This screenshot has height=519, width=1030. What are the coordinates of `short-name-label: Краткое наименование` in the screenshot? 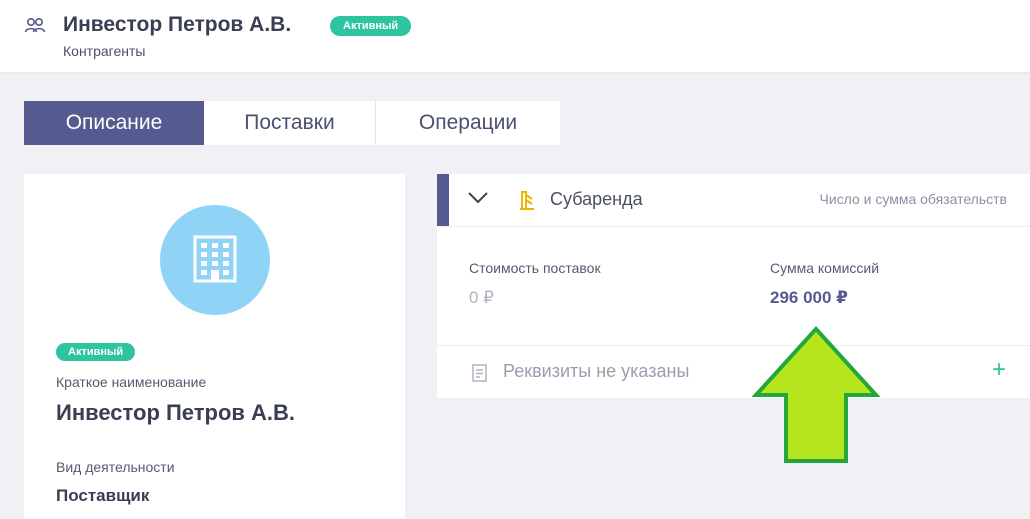 It's located at (131, 382).